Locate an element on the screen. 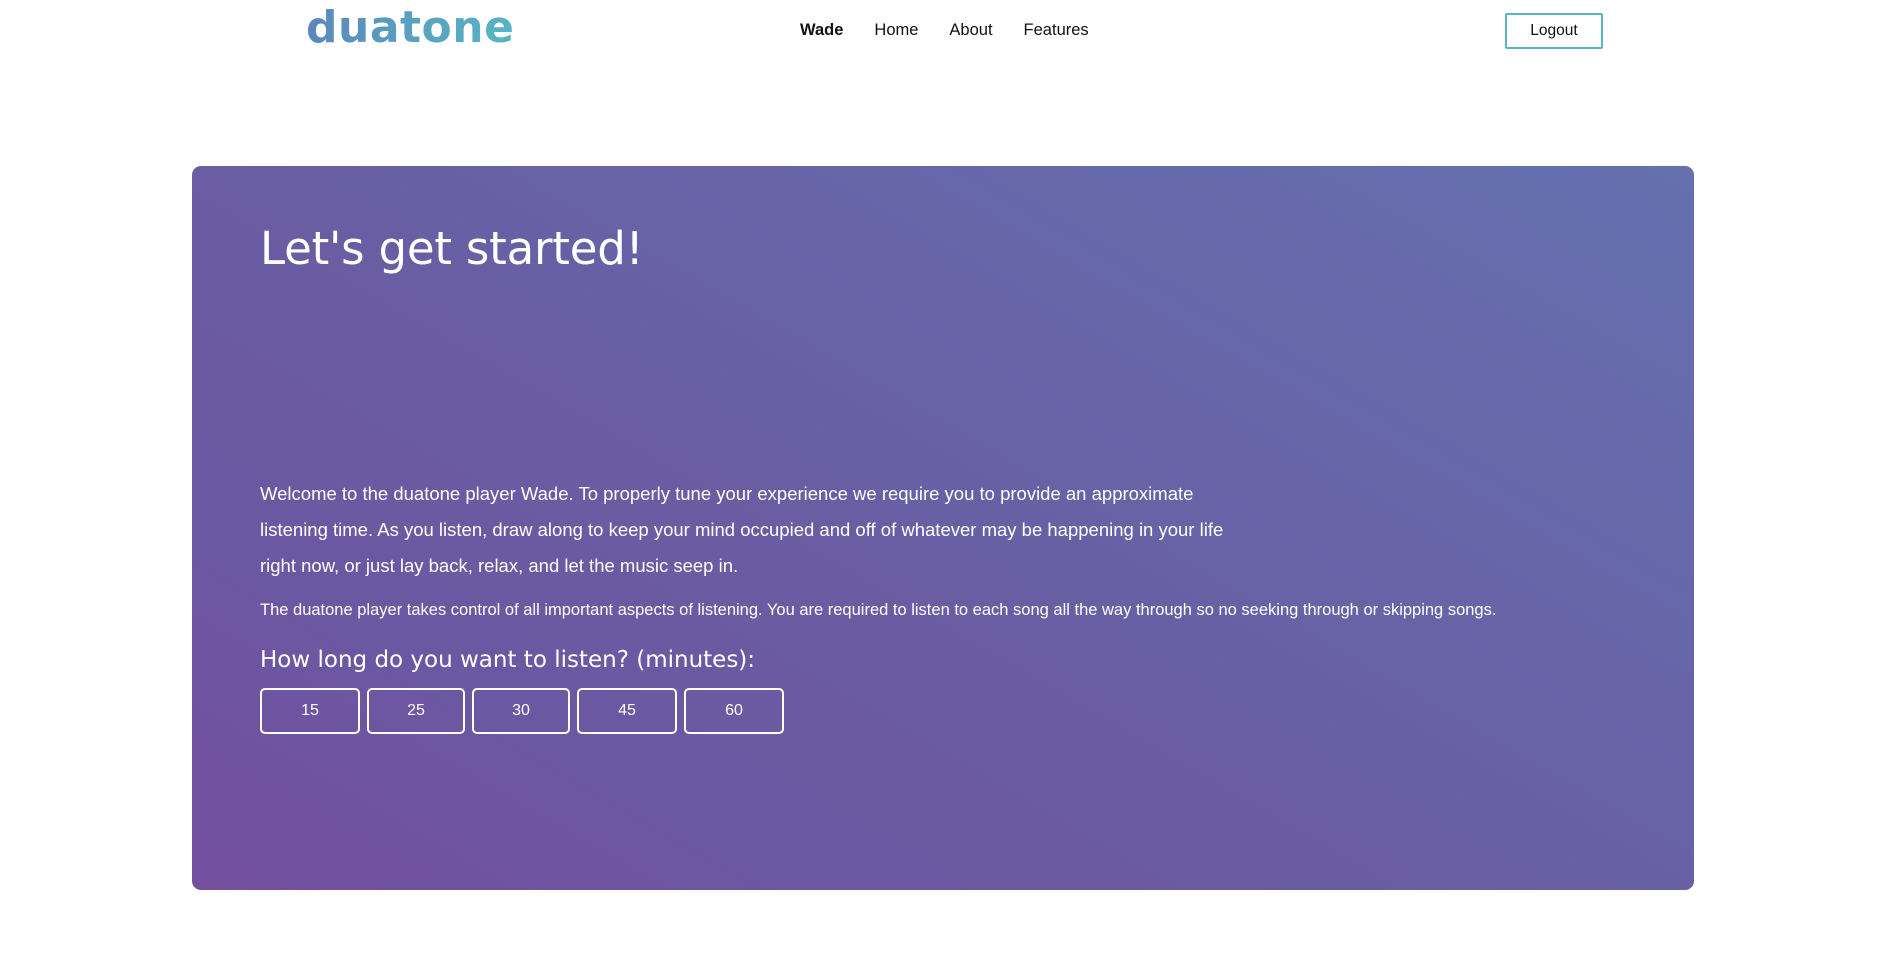 The image size is (1885, 963). page-title: Let's get started! is located at coordinates (452, 248).